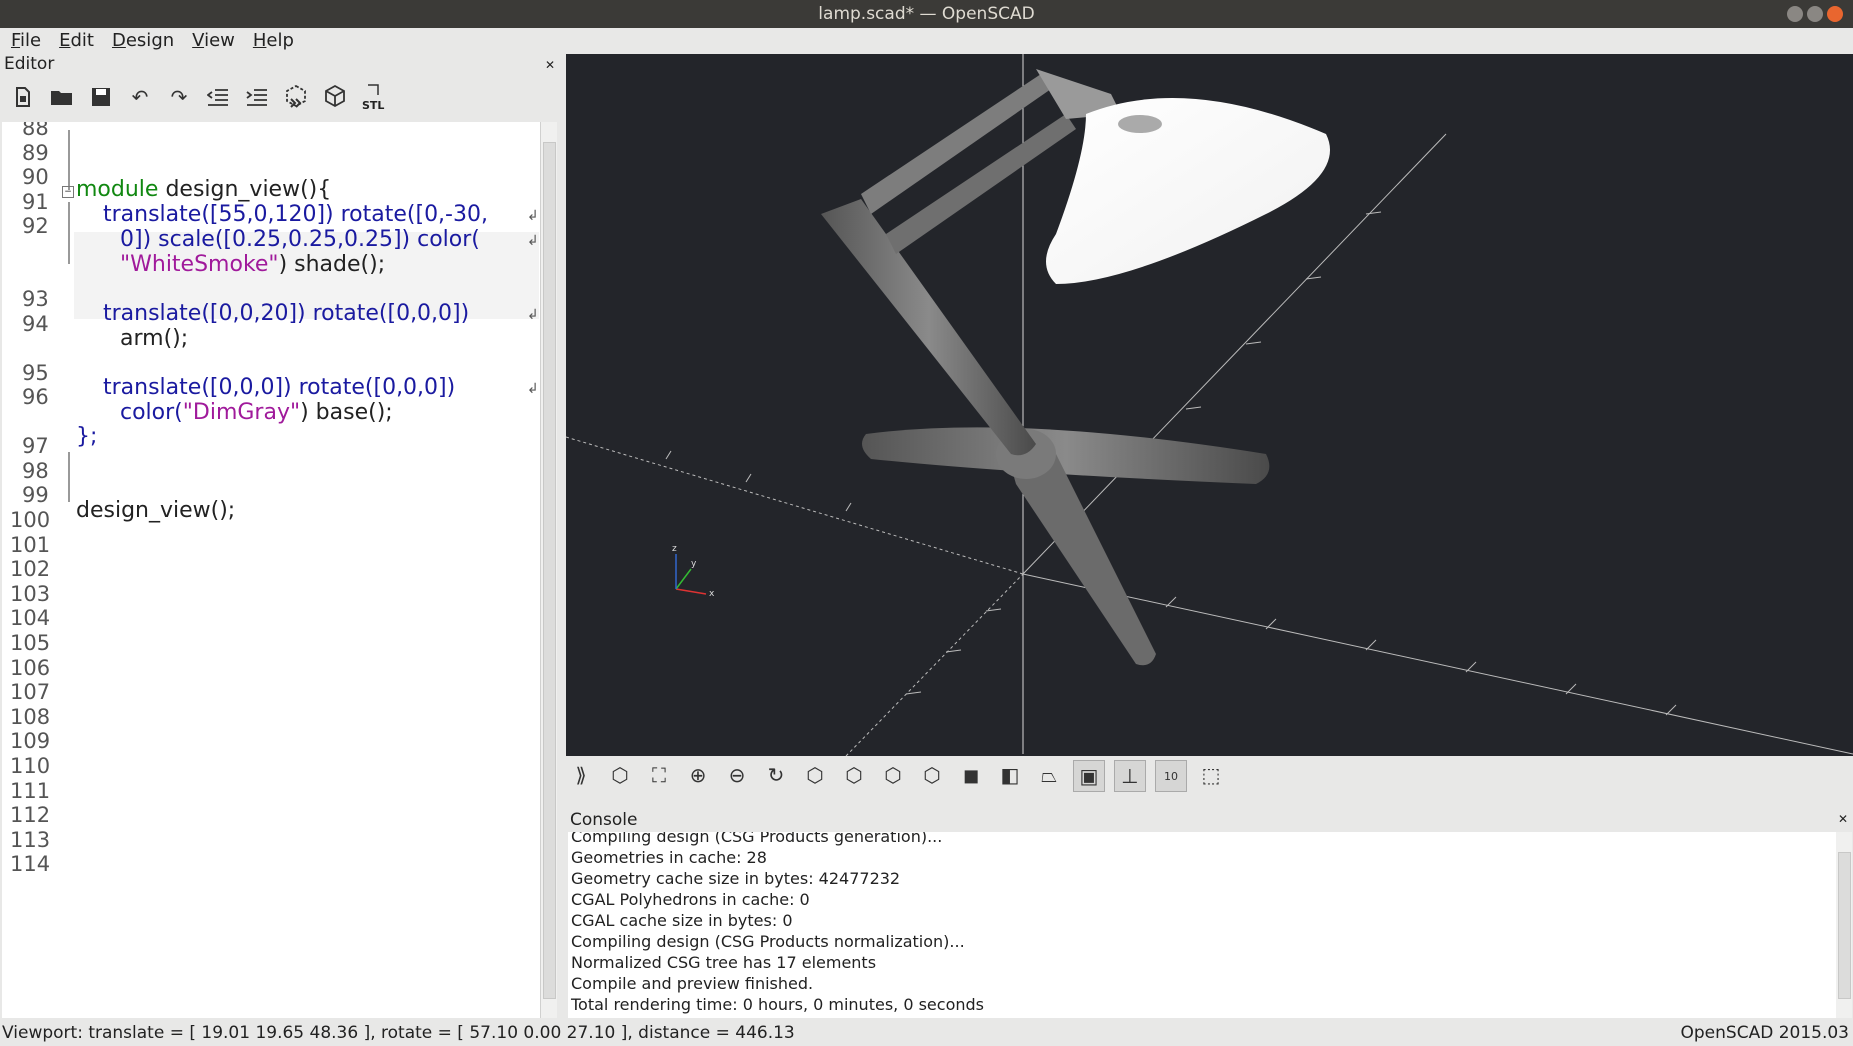 The height and width of the screenshot is (1046, 1853). Describe the element at coordinates (35, 299) in the screenshot. I see `line-number: 93` at that location.